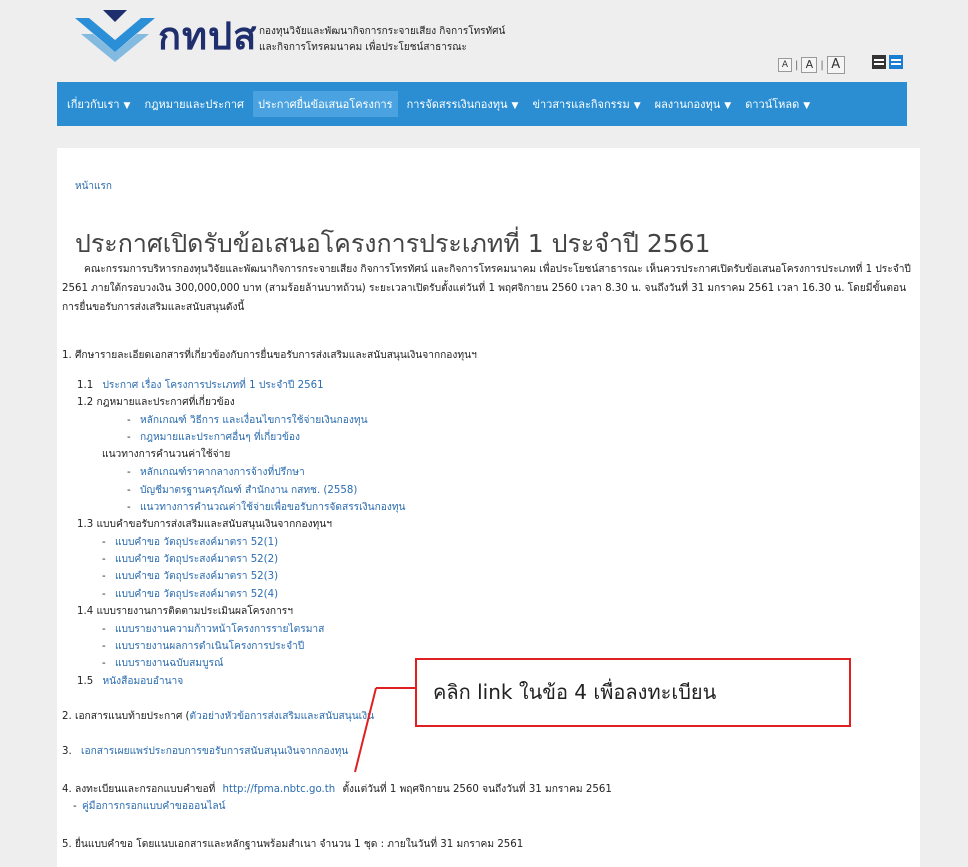  Describe the element at coordinates (785, 65) in the screenshot. I see `font-size-small-button: A` at that location.